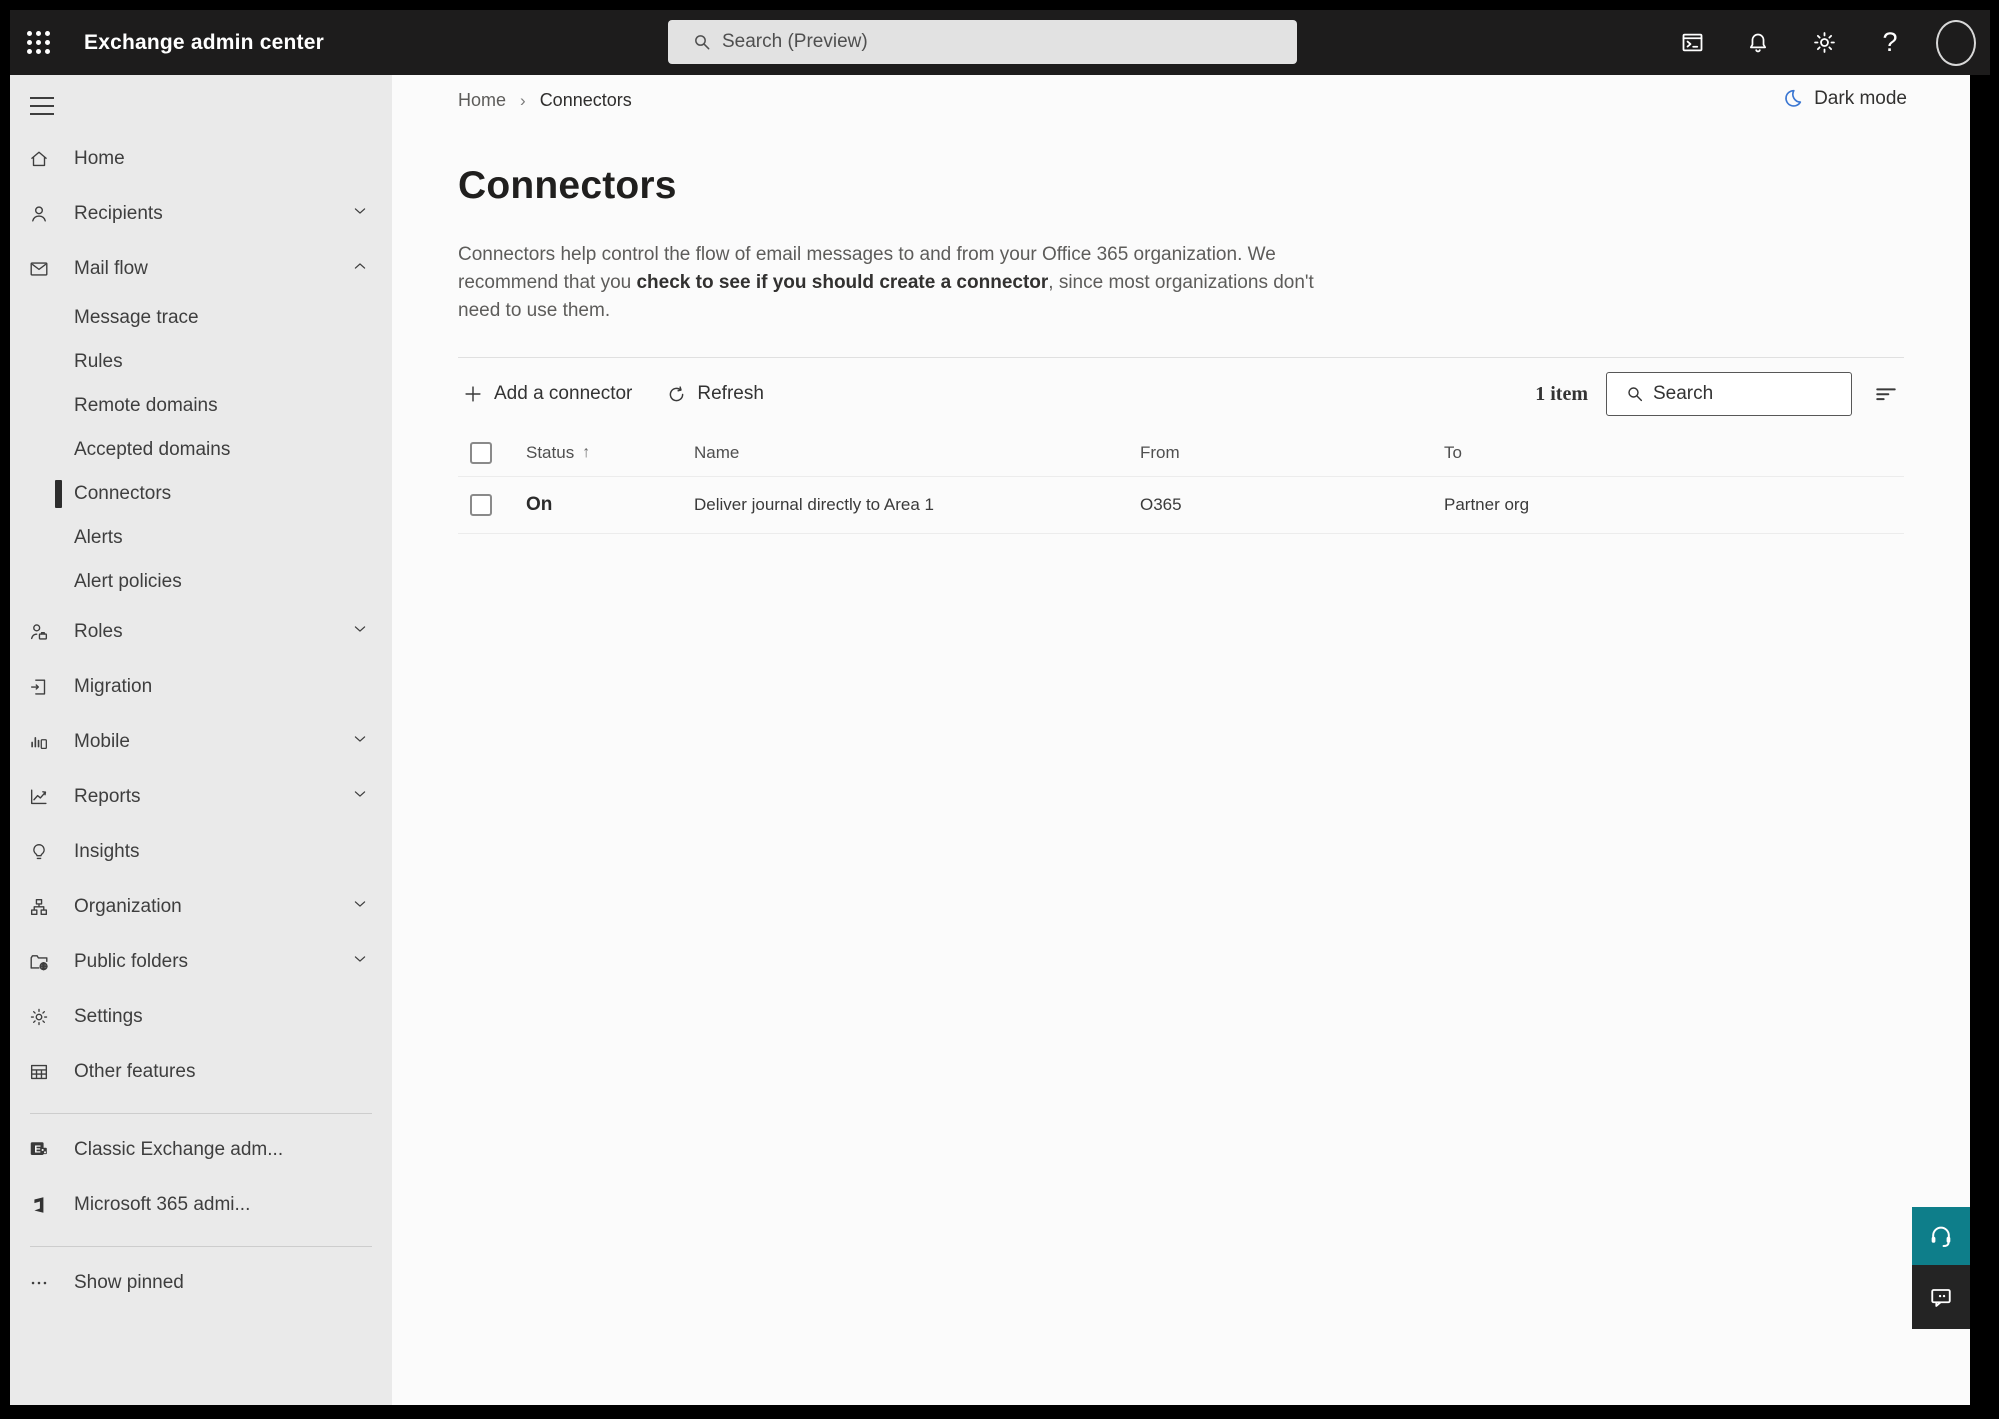 Image resolution: width=1999 pixels, height=1419 pixels. Describe the element at coordinates (201, 213) in the screenshot. I see `sidebar-item-recipients: Recipients` at that location.